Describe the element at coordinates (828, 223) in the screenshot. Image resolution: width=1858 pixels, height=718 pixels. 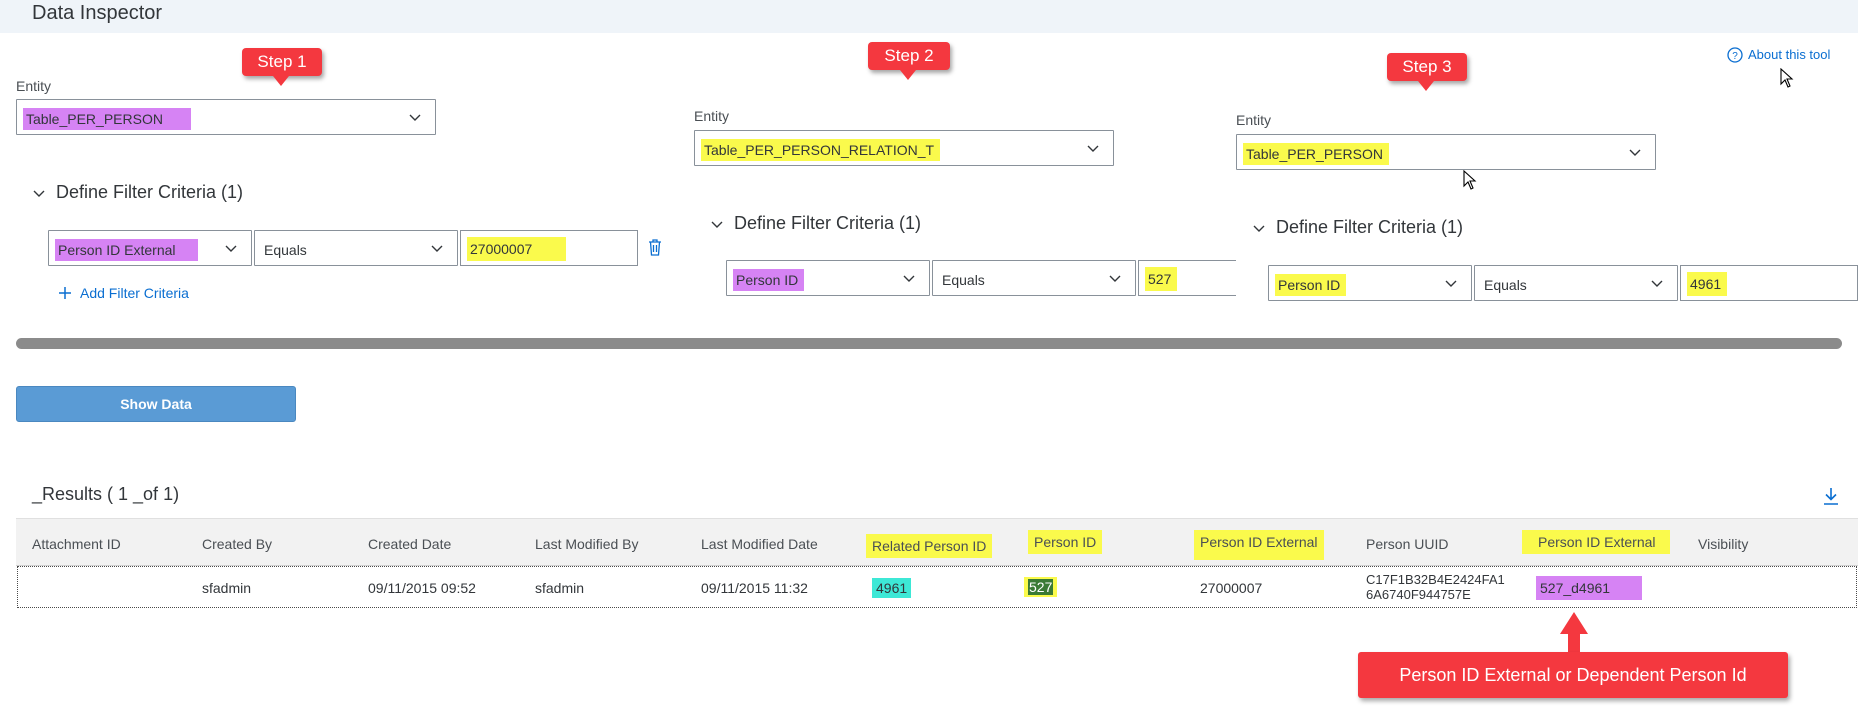
I see `filter-title-2: Define Filter Criteria (1)` at that location.